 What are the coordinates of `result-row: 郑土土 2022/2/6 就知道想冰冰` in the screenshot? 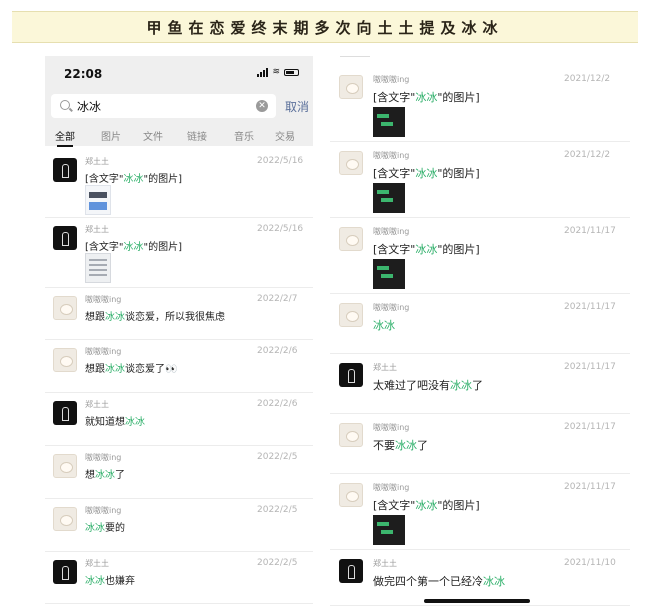 It's located at (179, 419).